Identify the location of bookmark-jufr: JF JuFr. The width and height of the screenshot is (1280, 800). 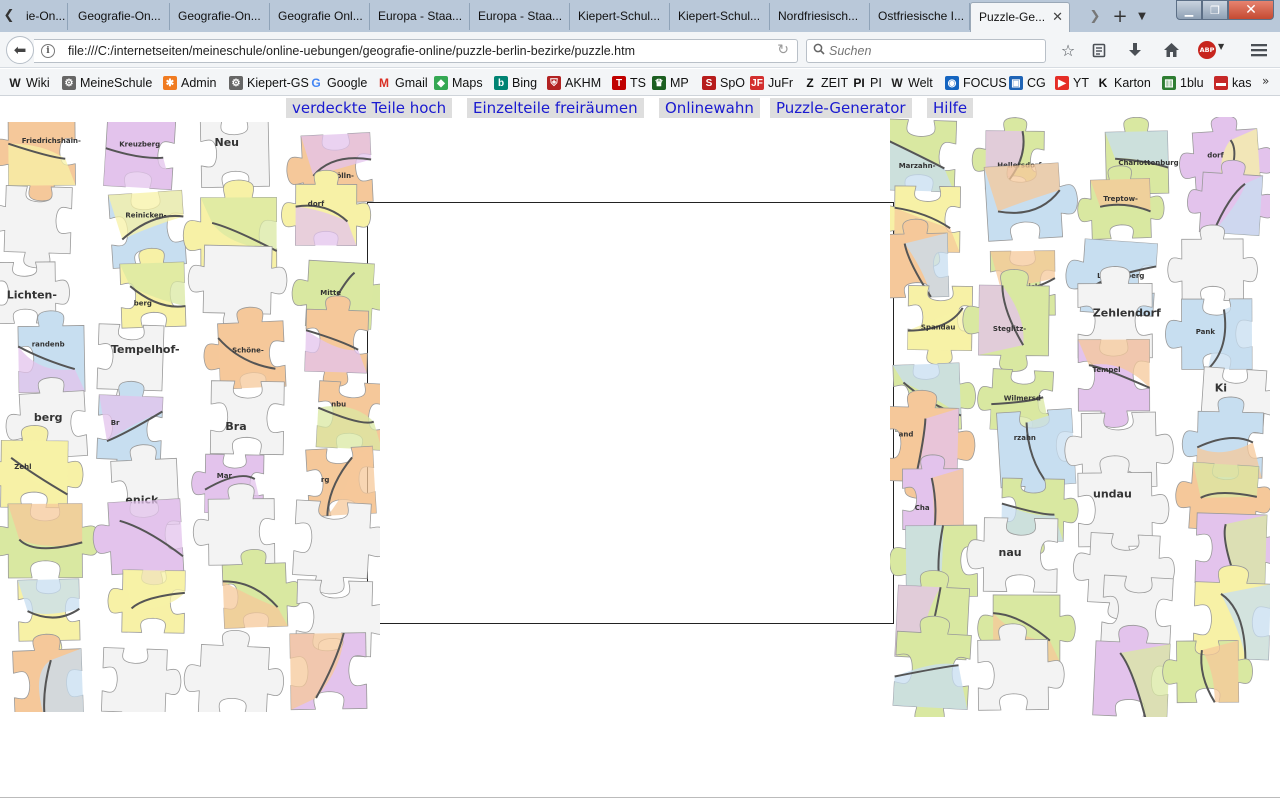
(771, 83).